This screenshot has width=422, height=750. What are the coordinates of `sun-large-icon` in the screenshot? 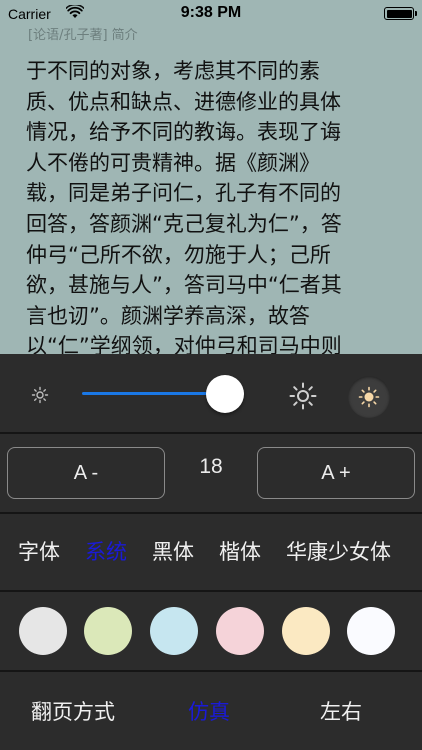 It's located at (303, 396).